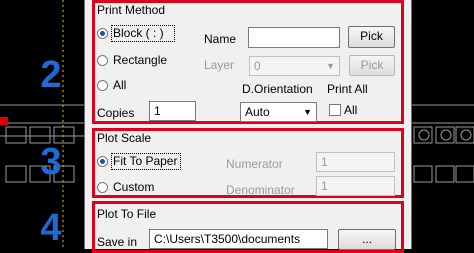  I want to click on block-radio, so click(102, 33).